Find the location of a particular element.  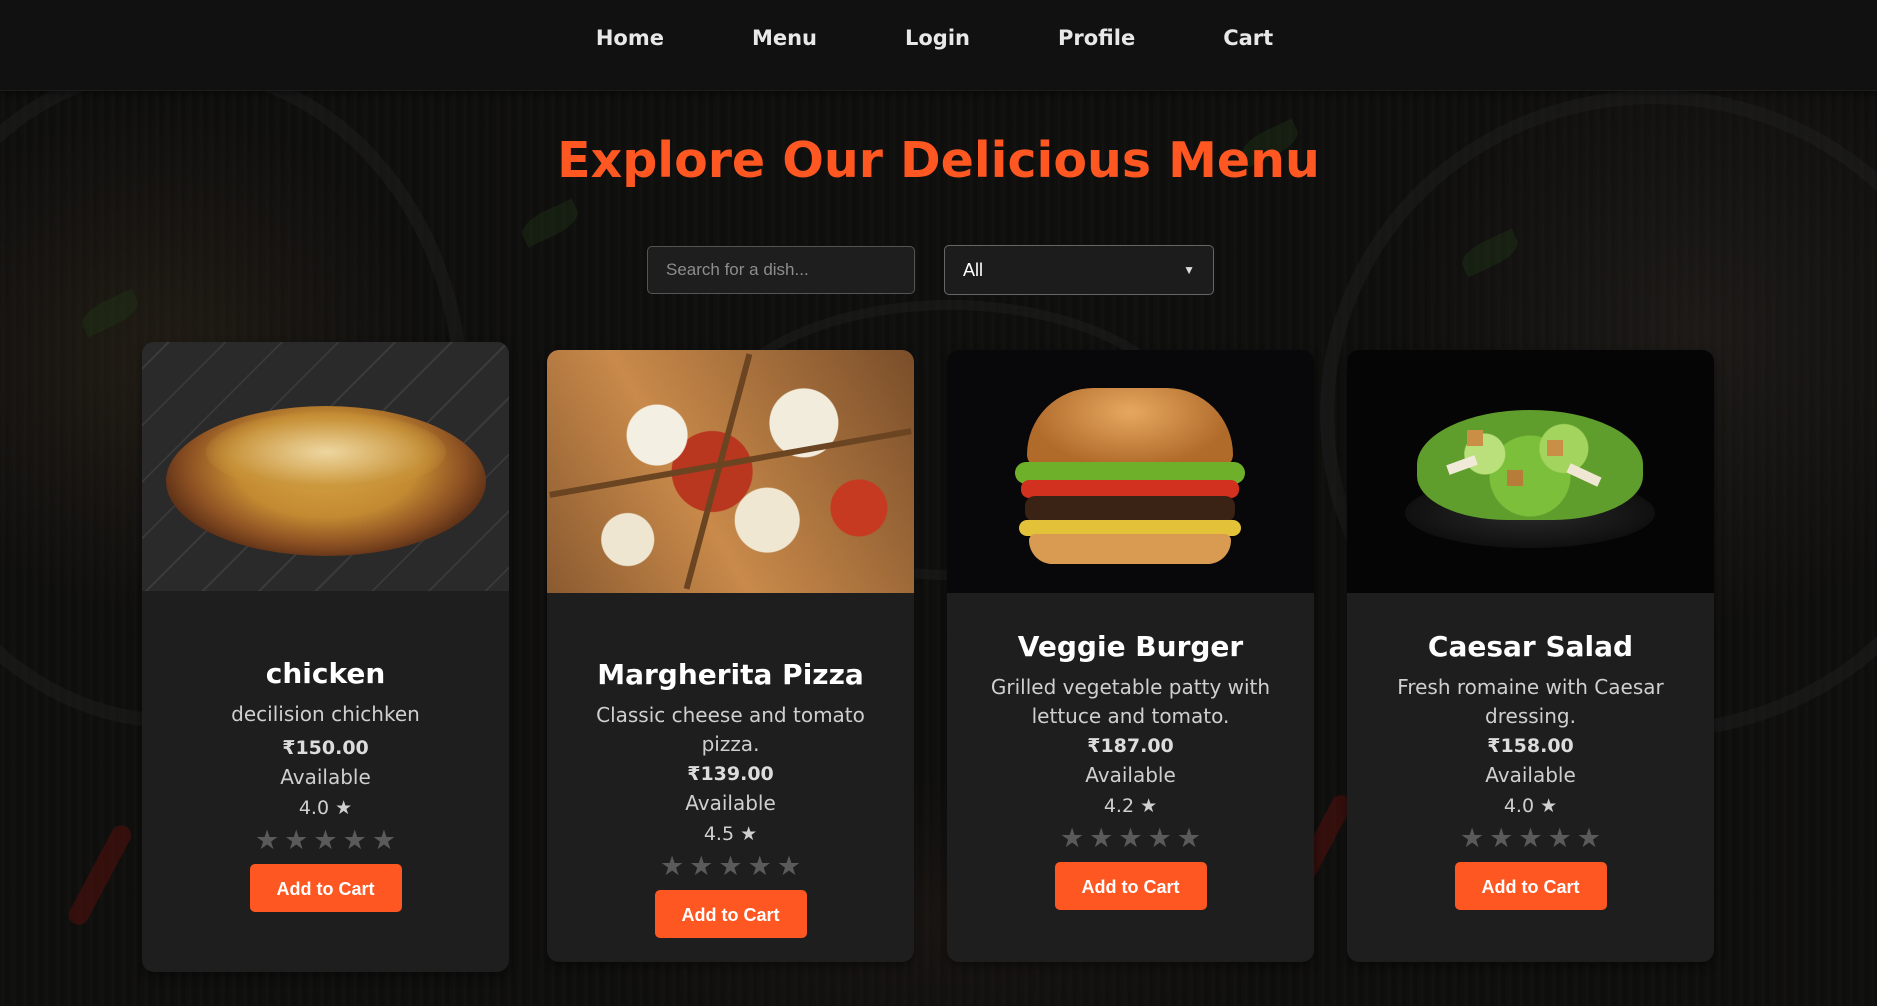

menu-card-name: Margherita Pizza is located at coordinates (730, 674).